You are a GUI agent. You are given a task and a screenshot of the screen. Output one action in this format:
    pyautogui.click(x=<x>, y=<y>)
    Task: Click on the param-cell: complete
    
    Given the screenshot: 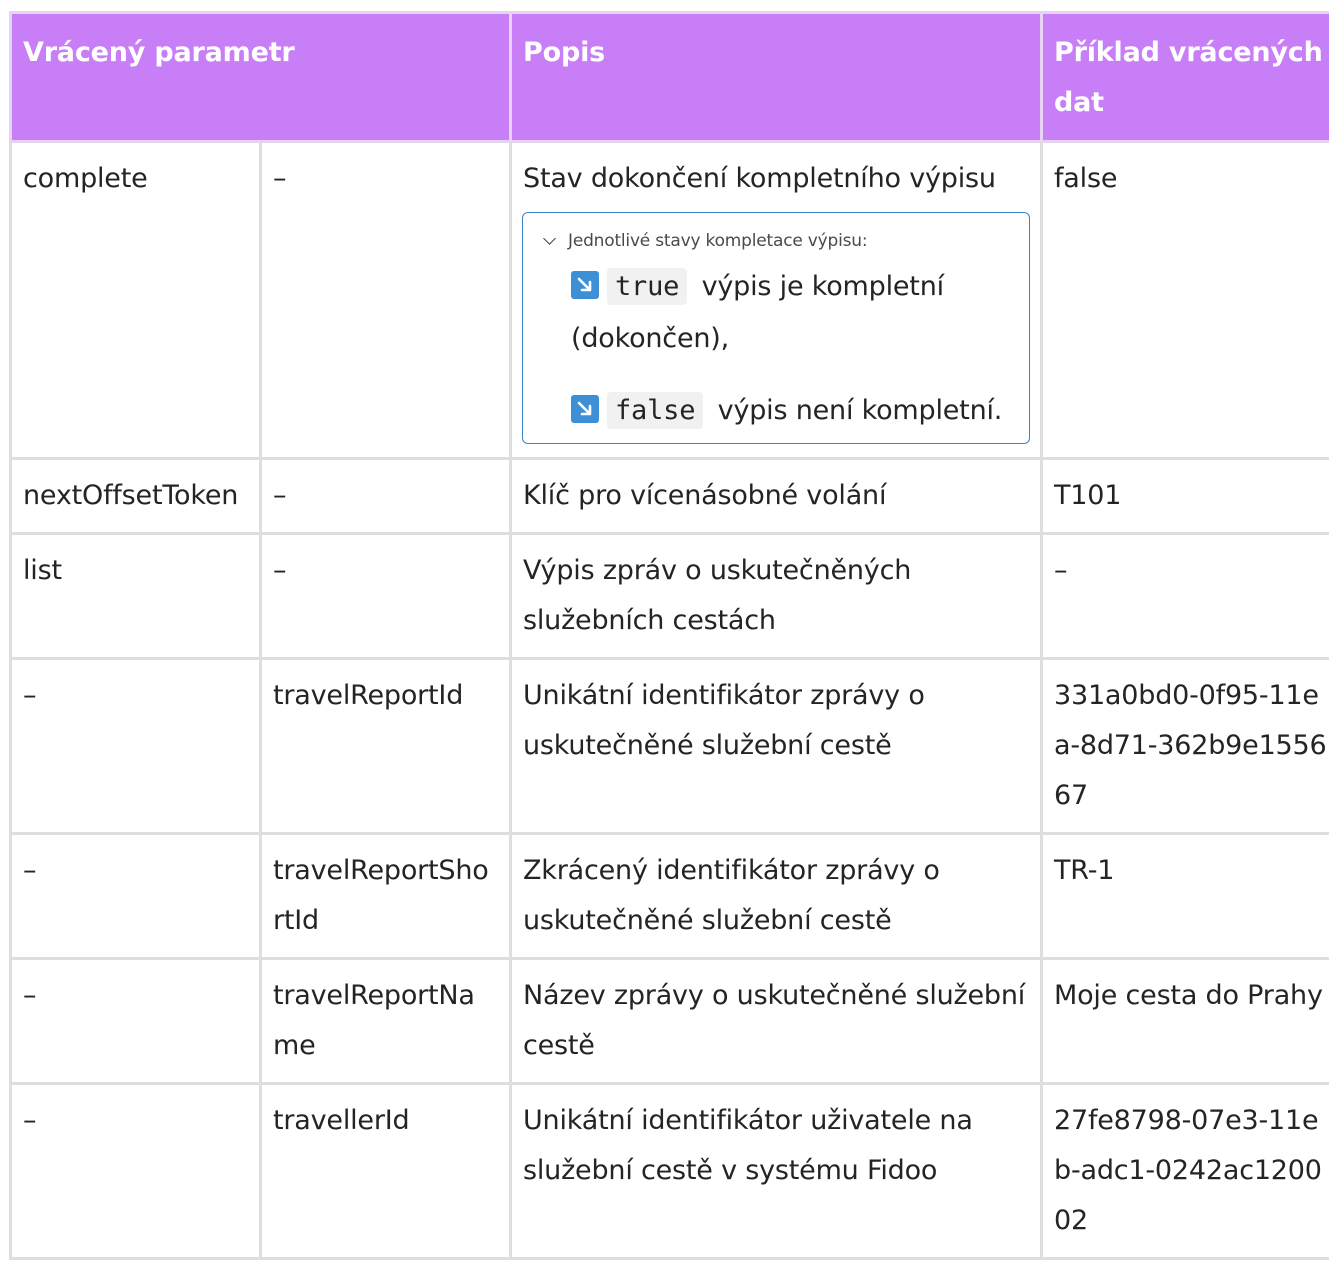 What is the action you would take?
    pyautogui.click(x=135, y=300)
    